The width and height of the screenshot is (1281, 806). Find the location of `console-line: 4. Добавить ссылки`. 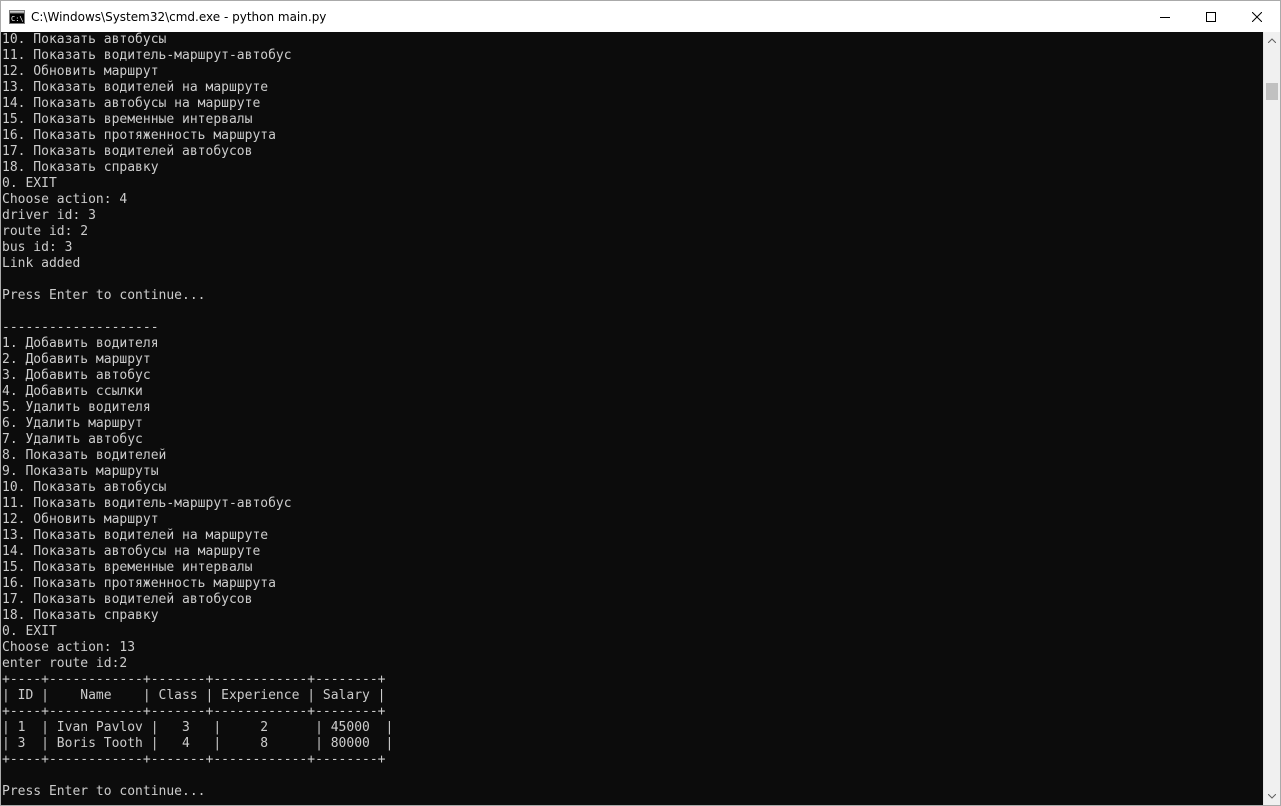

console-line: 4. Добавить ссылки is located at coordinates (72, 391).